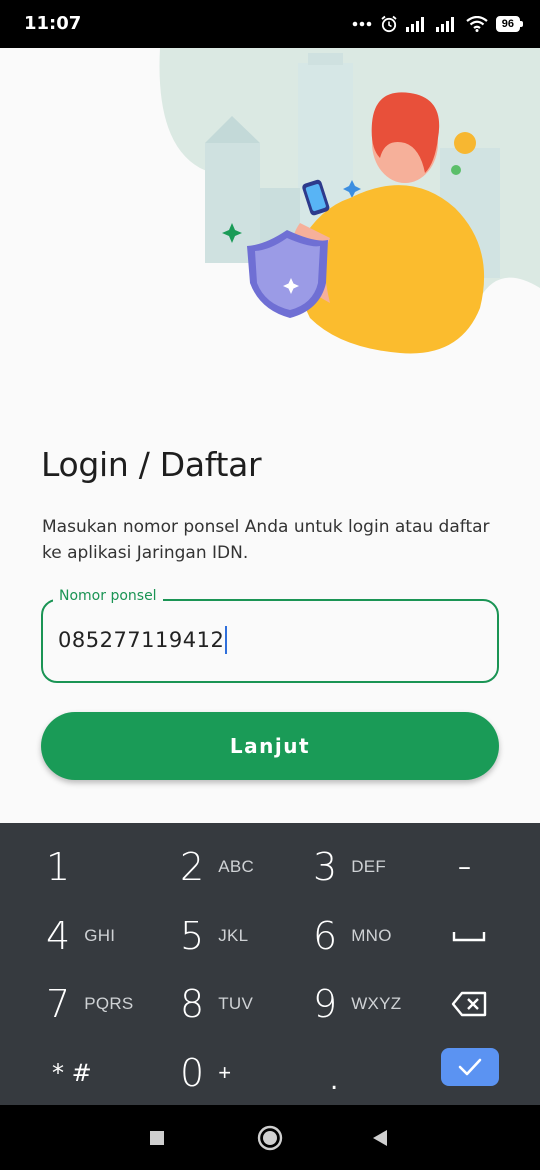 This screenshot has width=540, height=1170. I want to click on text-cursor, so click(226, 640).